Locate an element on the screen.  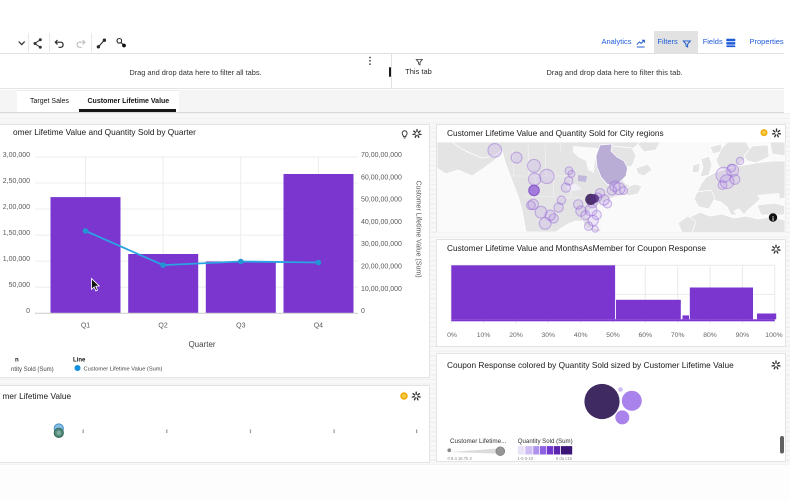
svg-text: 50,00,00,000 is located at coordinates (381, 200).